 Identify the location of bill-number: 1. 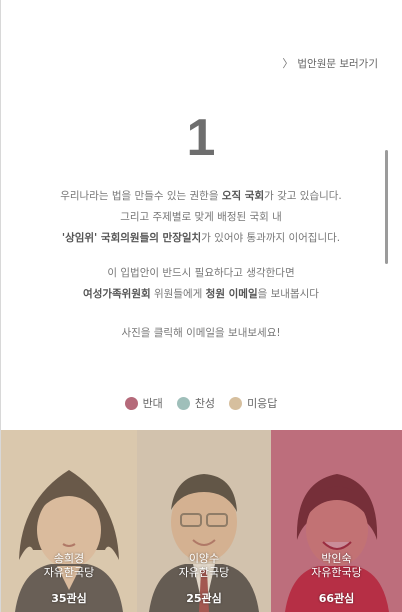
(201, 138).